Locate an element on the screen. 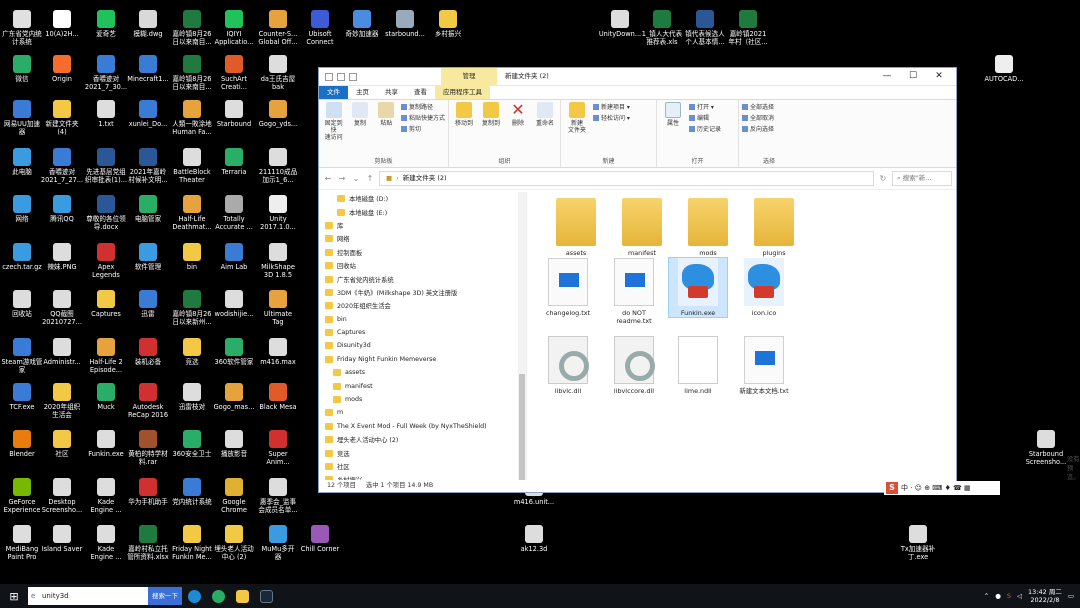  taskbar-search-button: 搜索一下 is located at coordinates (165, 596).